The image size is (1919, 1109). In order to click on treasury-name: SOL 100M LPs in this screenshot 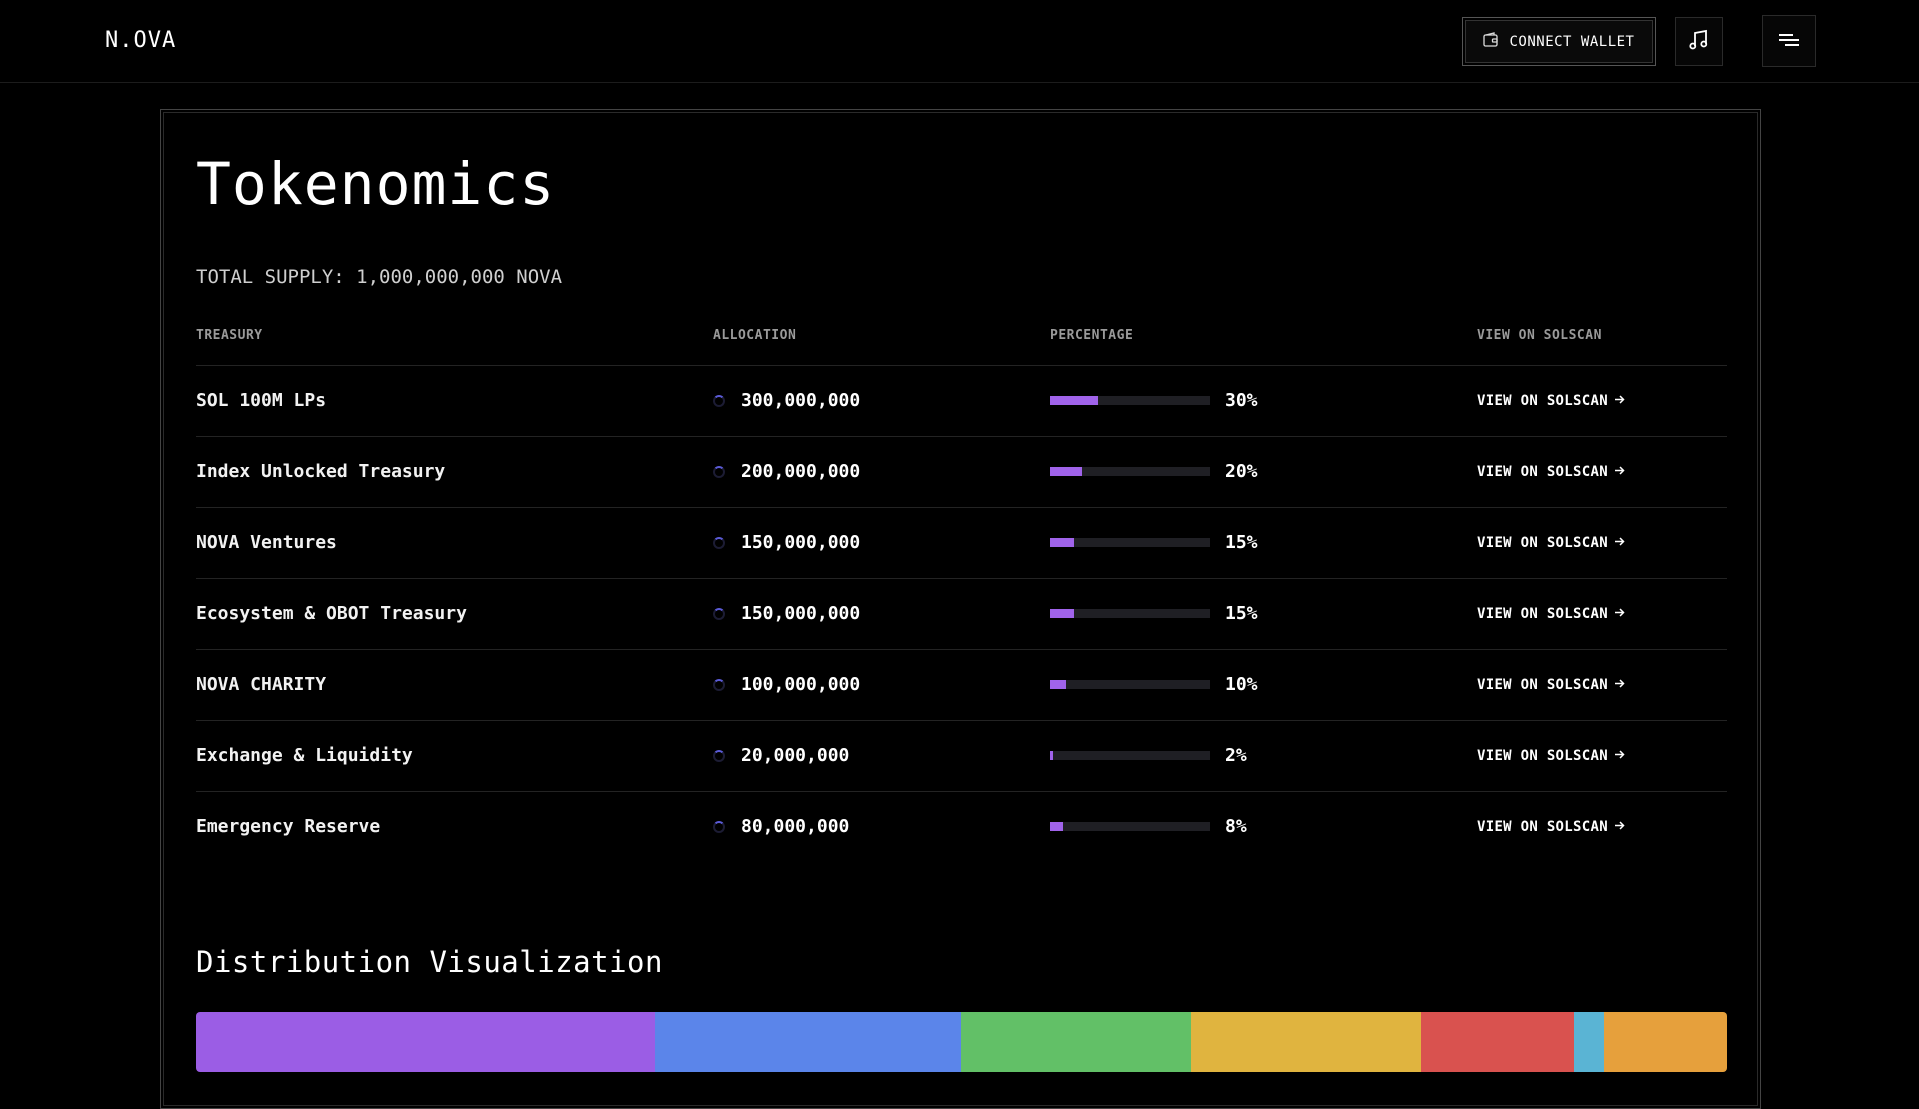, I will do `click(261, 400)`.